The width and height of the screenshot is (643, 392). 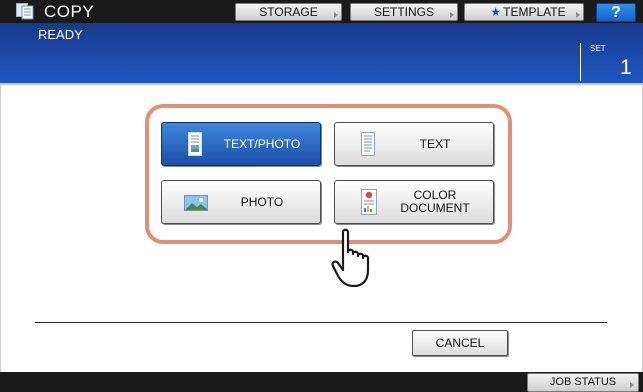 What do you see at coordinates (195, 144) in the screenshot?
I see `text-photo-icon` at bounding box center [195, 144].